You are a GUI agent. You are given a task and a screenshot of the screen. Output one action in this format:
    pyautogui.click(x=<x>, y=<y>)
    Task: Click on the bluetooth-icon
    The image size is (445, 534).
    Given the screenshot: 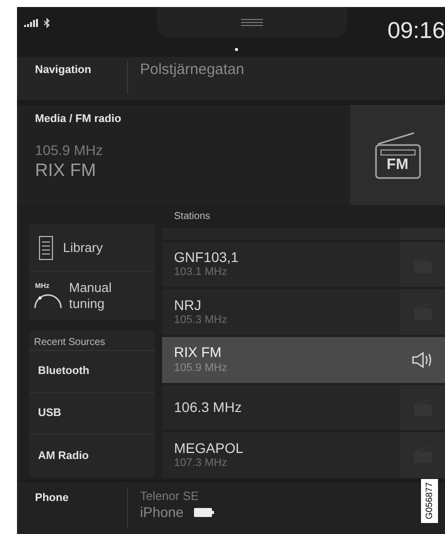 What is the action you would take?
    pyautogui.click(x=47, y=23)
    